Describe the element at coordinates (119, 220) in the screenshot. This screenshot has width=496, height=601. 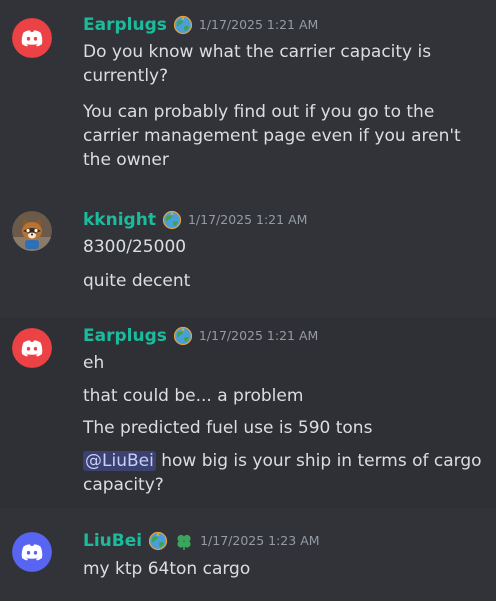
I see `username: kknight` at that location.